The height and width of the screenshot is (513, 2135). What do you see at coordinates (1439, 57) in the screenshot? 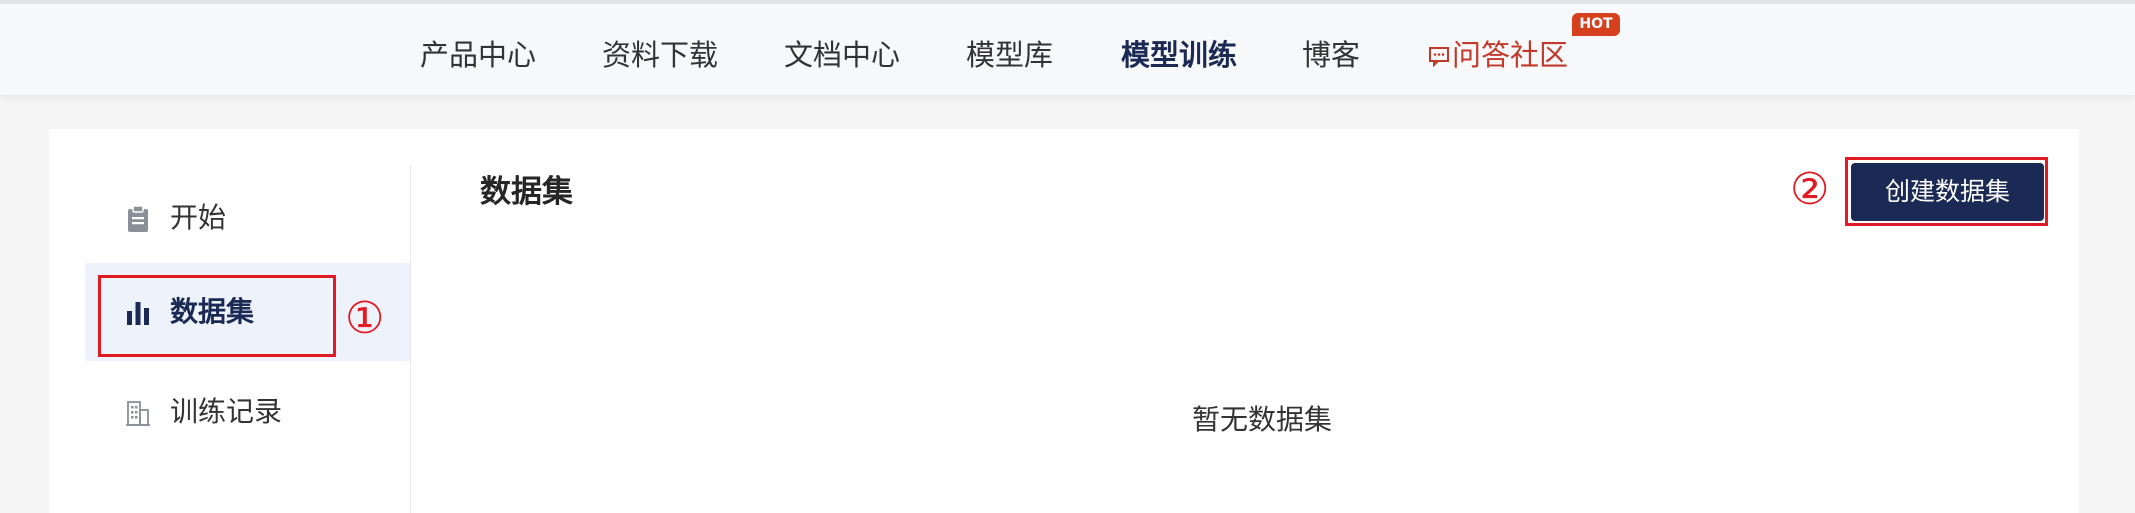
I see `chat-icon` at bounding box center [1439, 57].